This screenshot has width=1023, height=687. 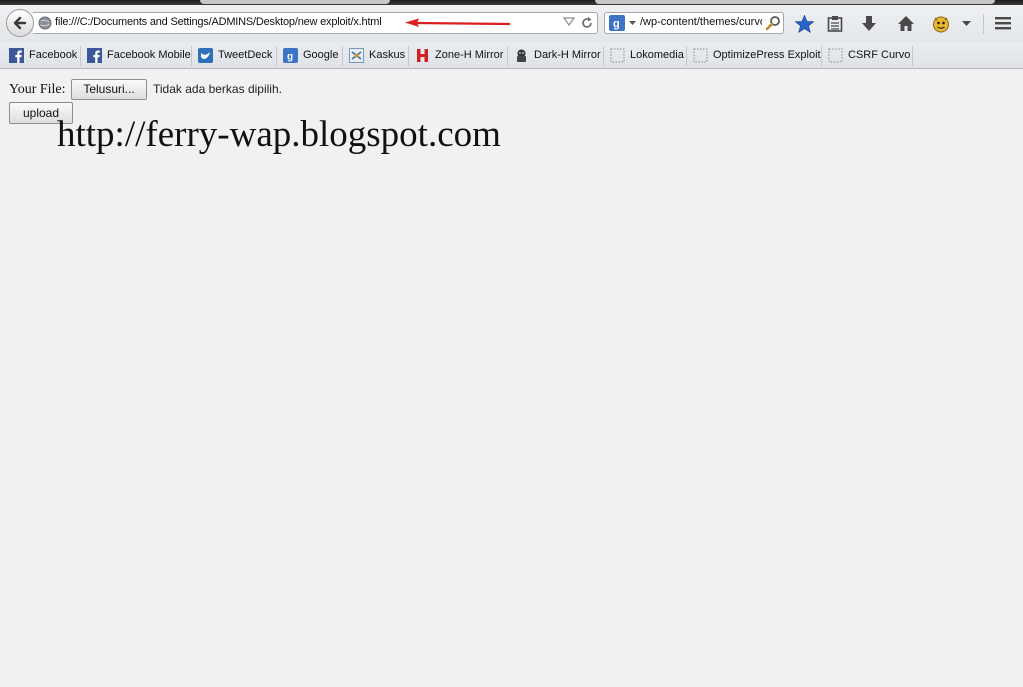 I want to click on back-arrow-icon, so click(x=20, y=23).